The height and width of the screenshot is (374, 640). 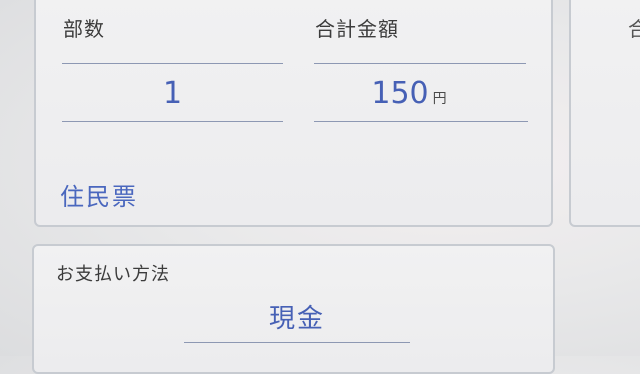 What do you see at coordinates (172, 93) in the screenshot?
I see `quantity-value: 1` at bounding box center [172, 93].